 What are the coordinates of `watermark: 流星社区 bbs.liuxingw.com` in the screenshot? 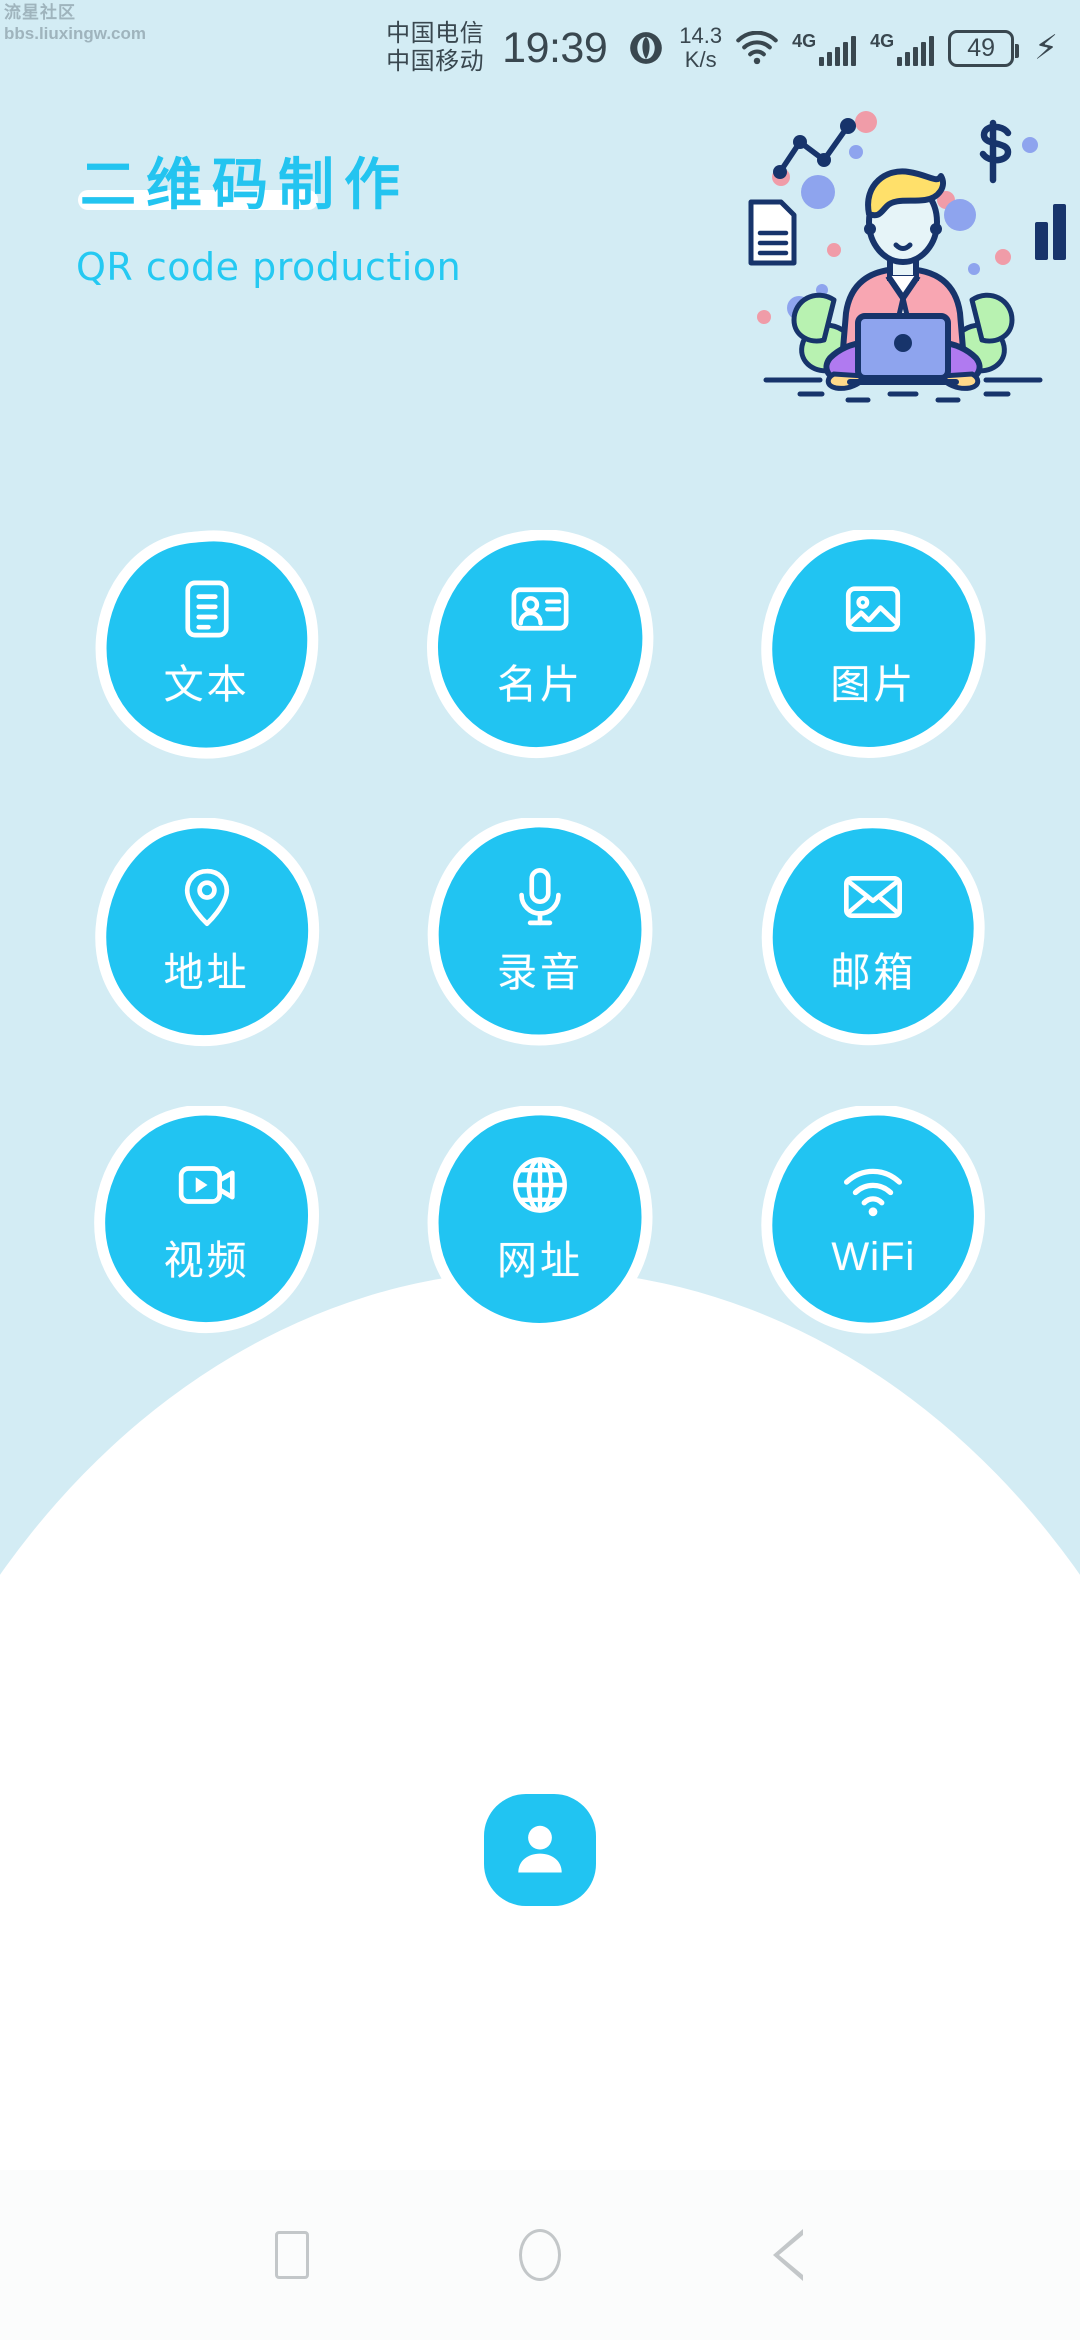 It's located at (75, 23).